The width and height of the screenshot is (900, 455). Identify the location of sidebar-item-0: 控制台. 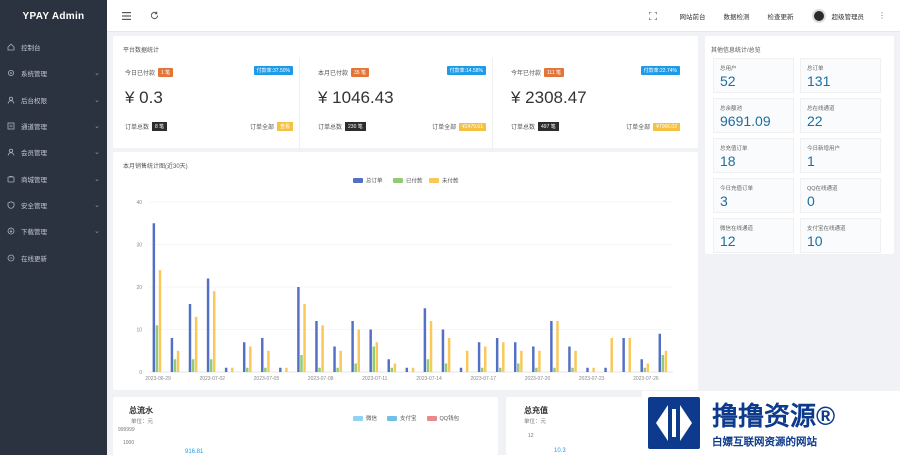
(53, 47).